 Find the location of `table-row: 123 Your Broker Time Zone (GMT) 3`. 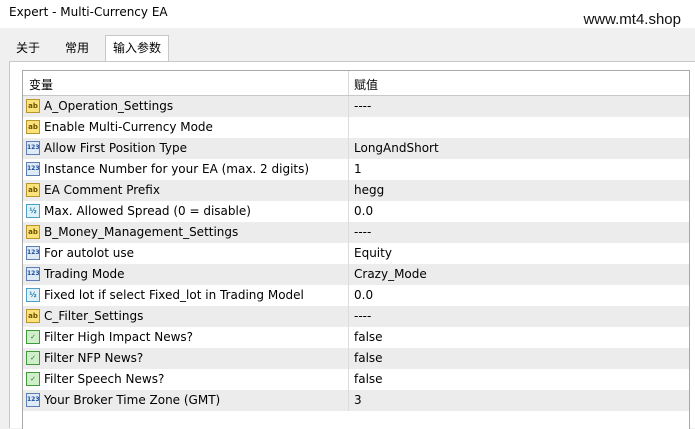

table-row: 123 Your Broker Time Zone (GMT) 3 is located at coordinates (356, 401).